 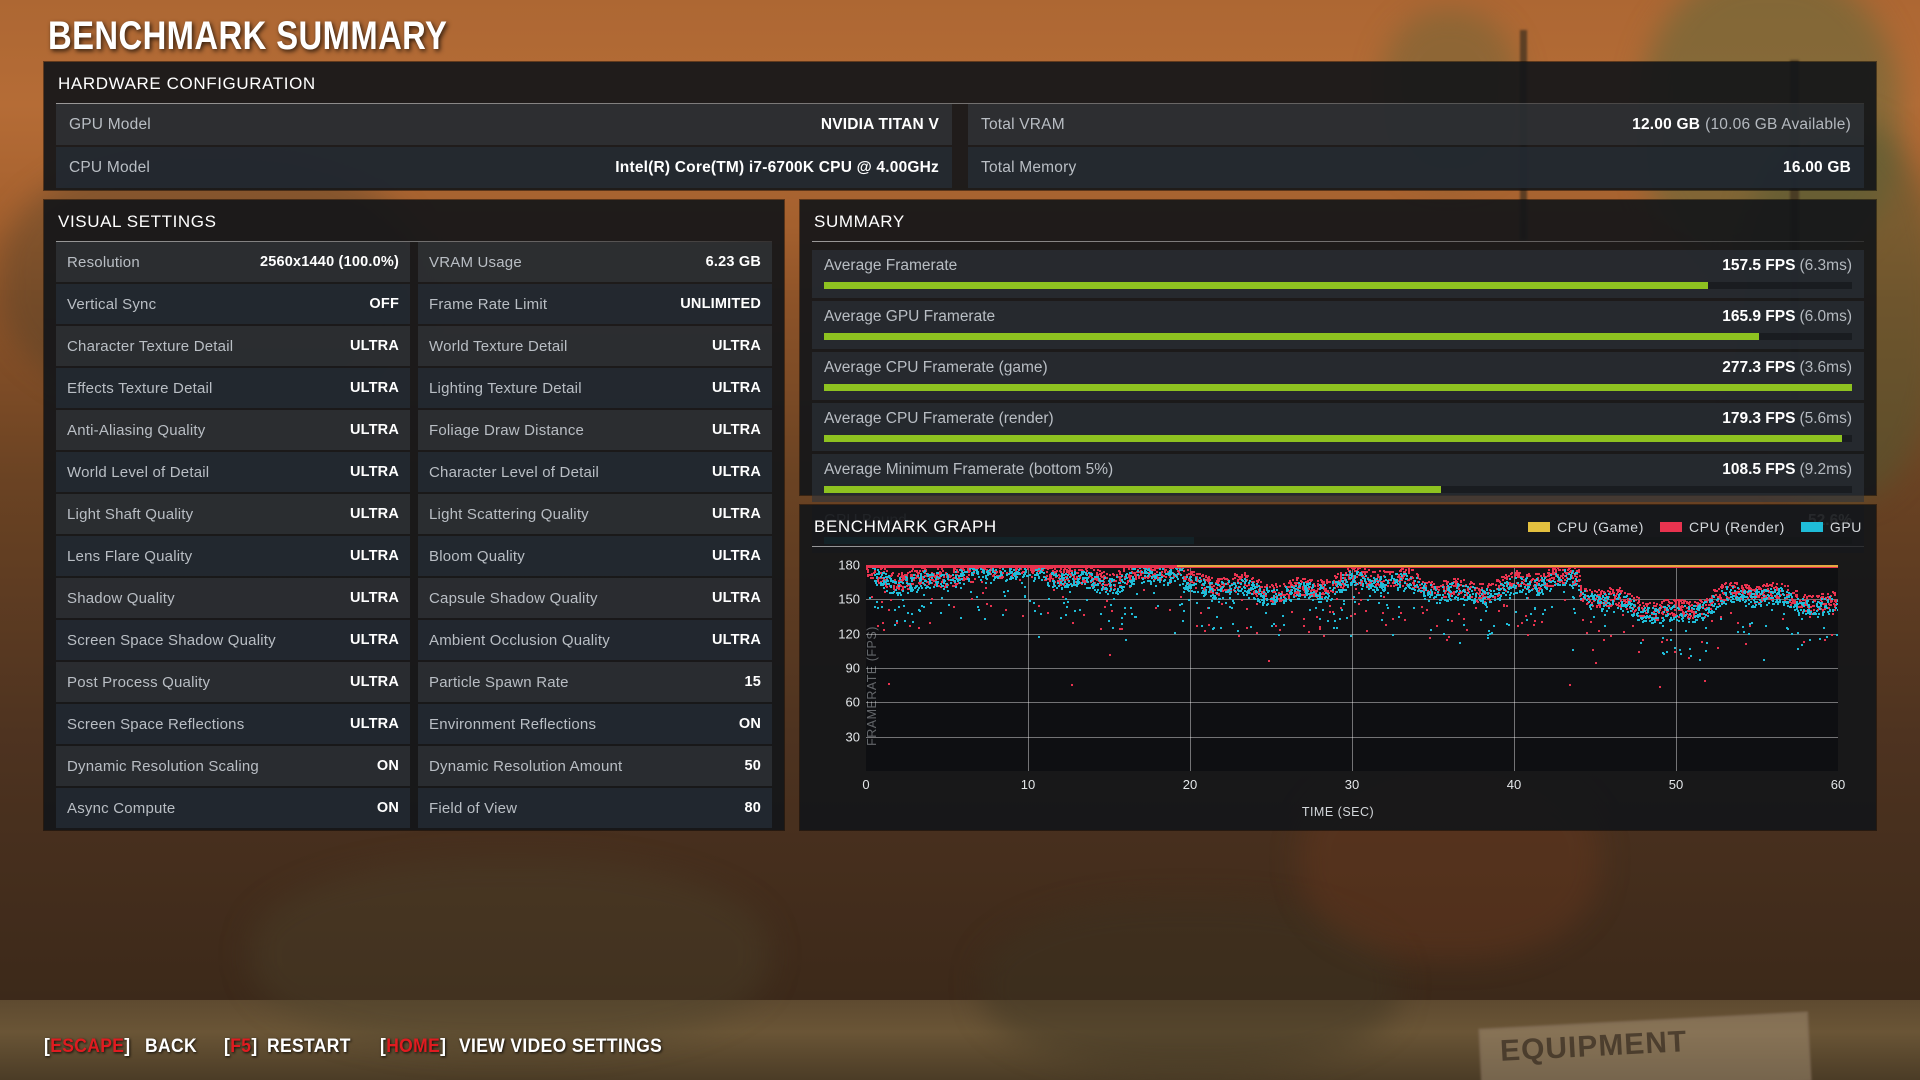 I want to click on settings-row: Light Shaft Quality ULTRA, so click(x=233, y=514).